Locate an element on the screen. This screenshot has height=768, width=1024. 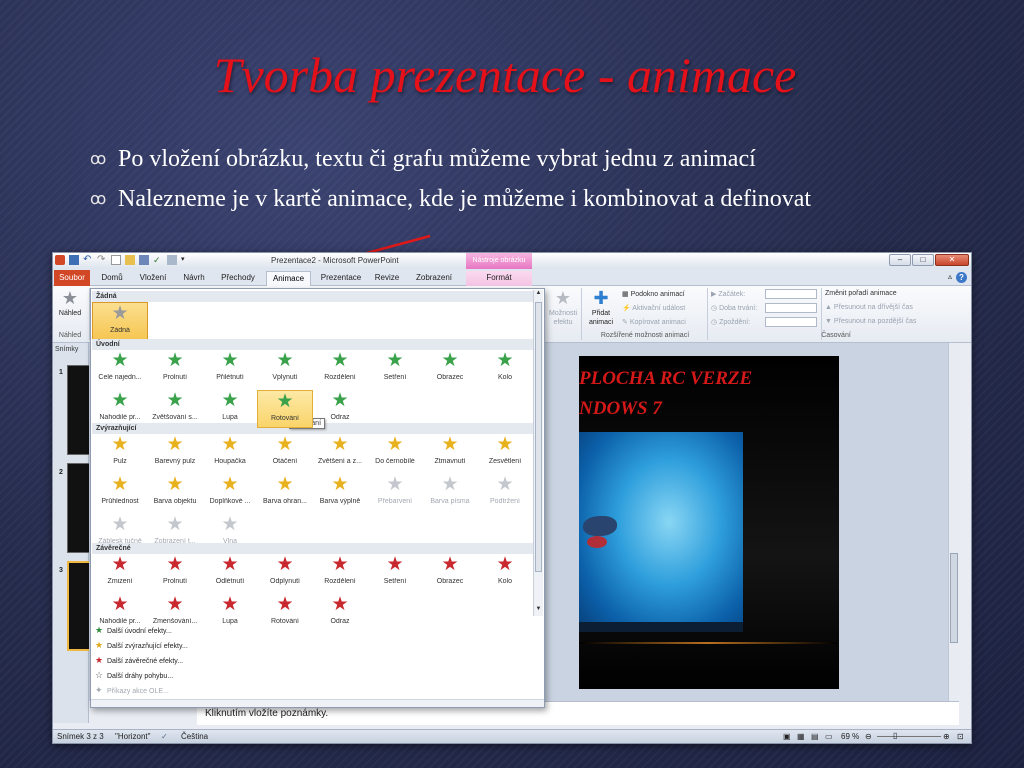
effect-none: ★ Žádná is located at coordinates (120, 321).